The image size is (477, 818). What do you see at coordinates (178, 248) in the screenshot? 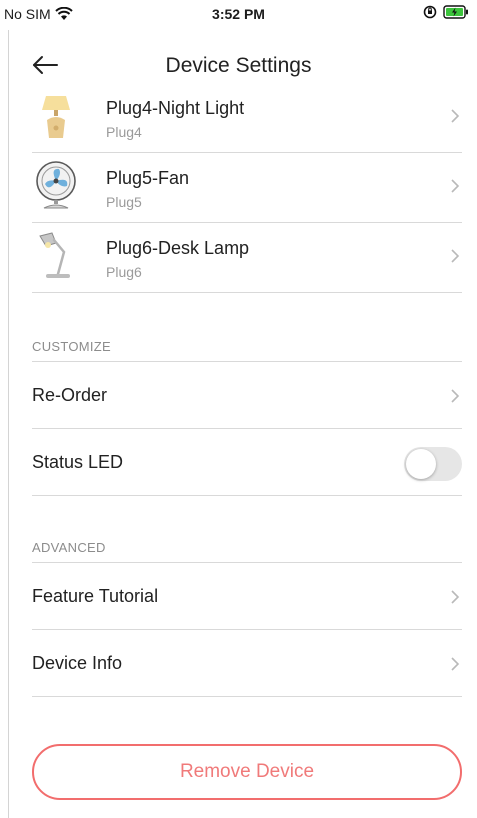
I see `device-name: Plug6-Desk Lamp` at bounding box center [178, 248].